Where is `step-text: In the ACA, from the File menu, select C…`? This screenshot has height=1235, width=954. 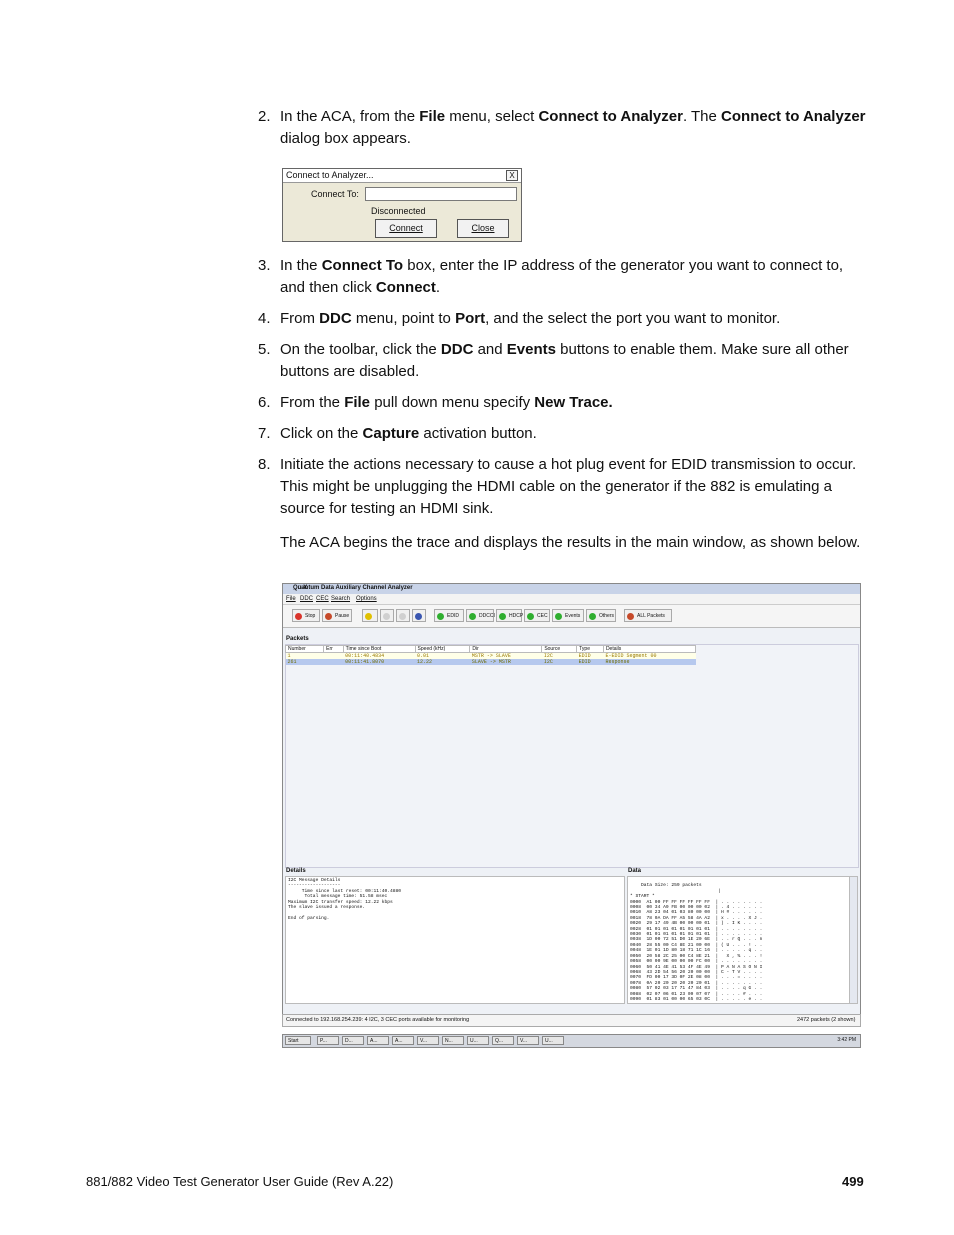 step-text: In the ACA, from the File menu, select C… is located at coordinates (575, 128).